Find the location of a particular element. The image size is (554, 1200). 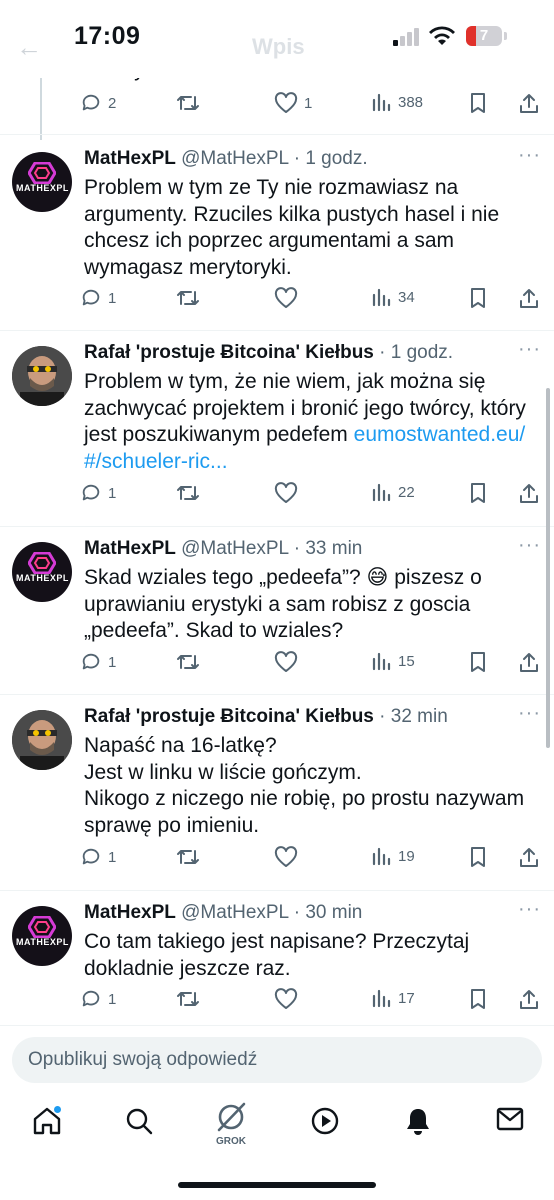

tweet-time: 1 godz. is located at coordinates (422, 352).